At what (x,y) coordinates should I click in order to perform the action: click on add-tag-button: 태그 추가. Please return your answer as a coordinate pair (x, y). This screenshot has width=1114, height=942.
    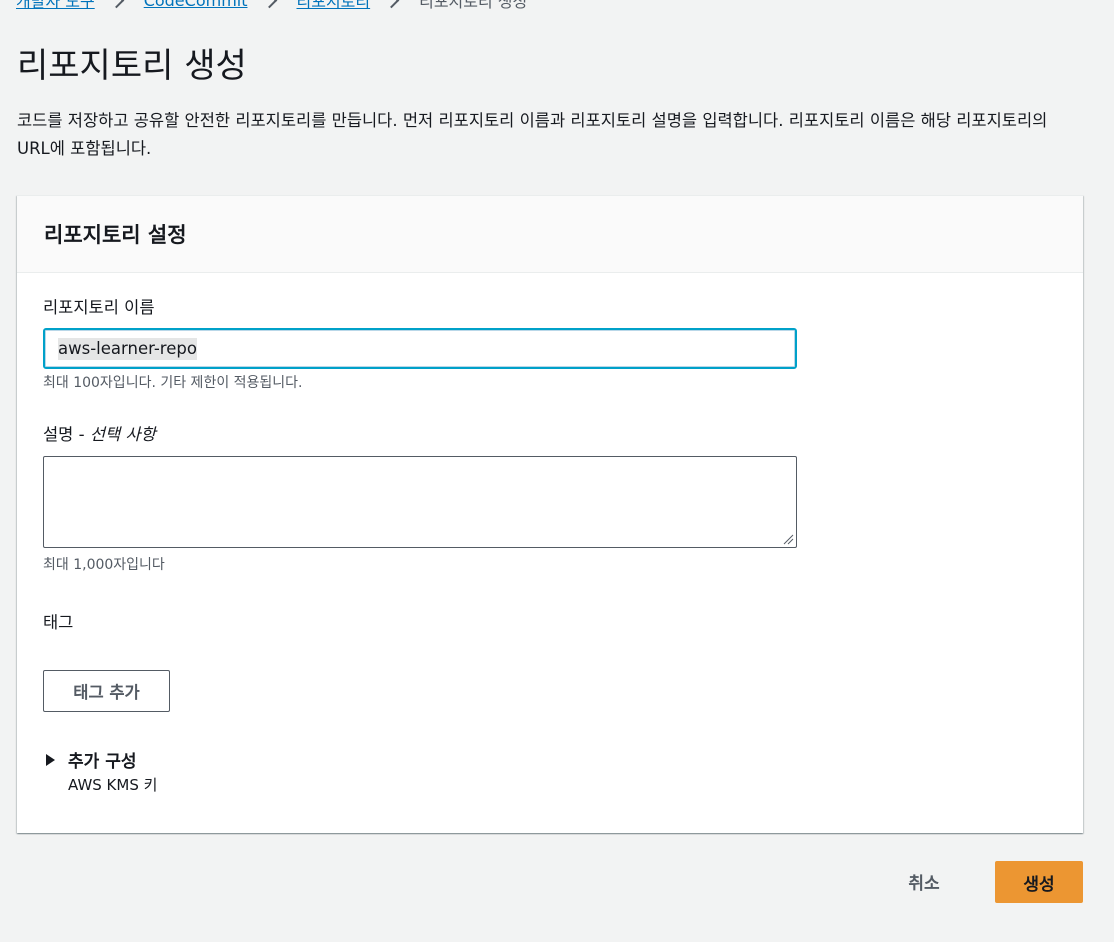
    Looking at the image, I should click on (106, 691).